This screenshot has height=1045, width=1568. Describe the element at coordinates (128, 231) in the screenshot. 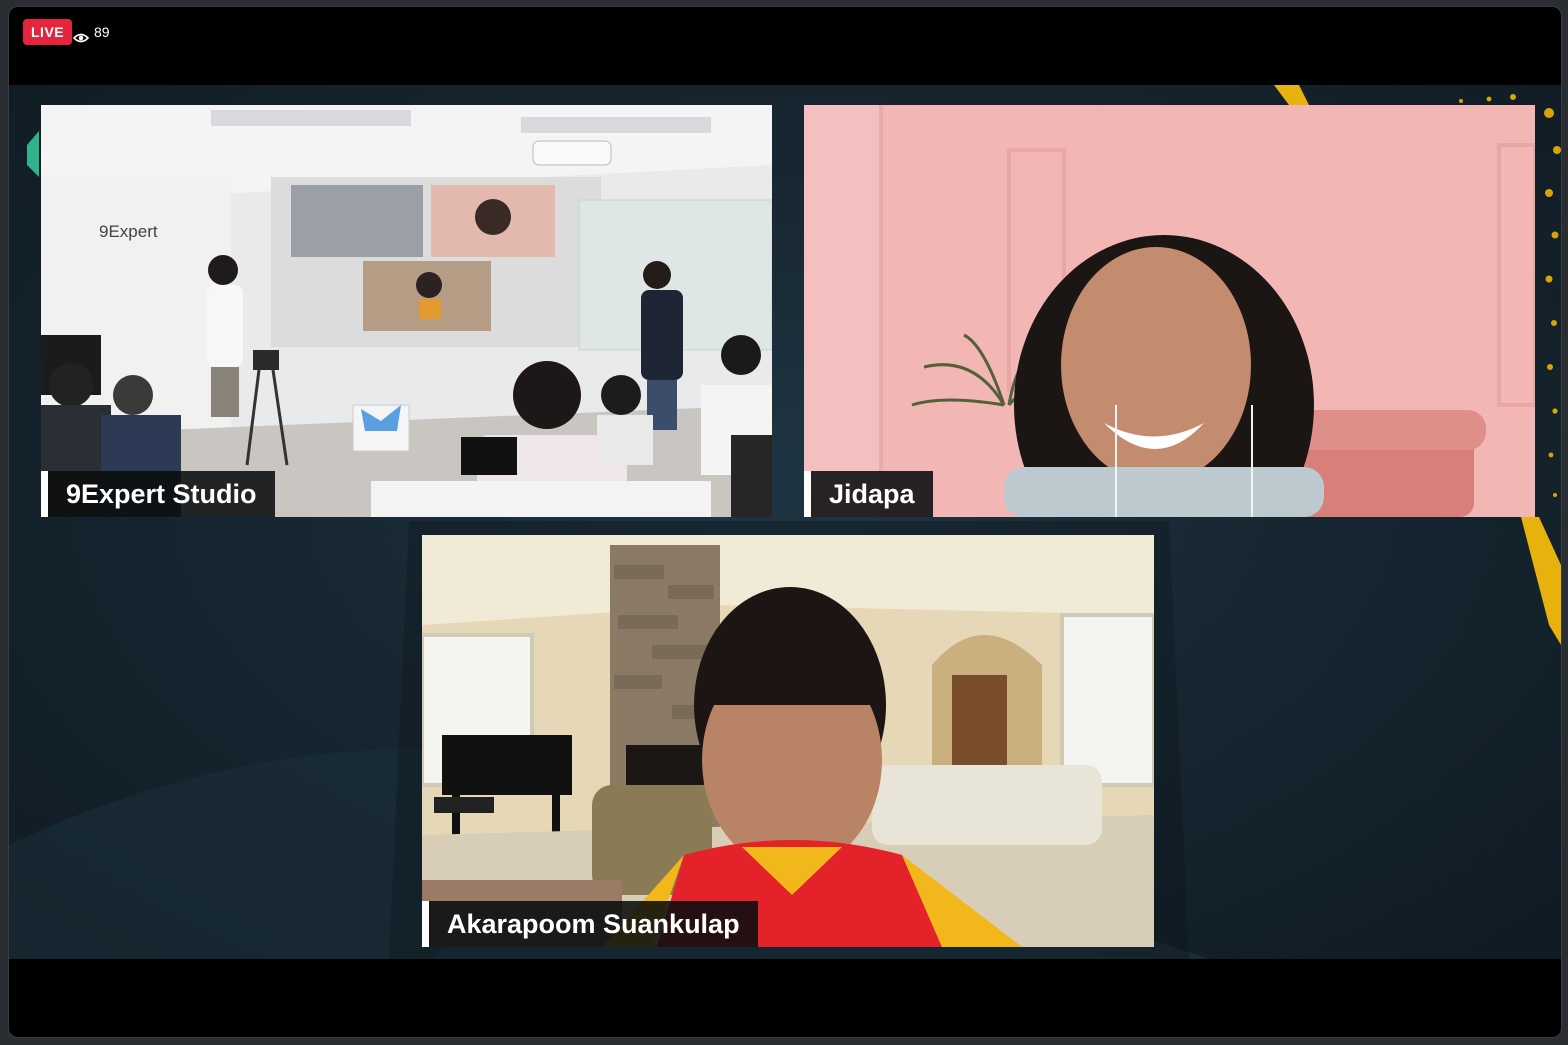

I see `wall-logo: 9Expert` at that location.